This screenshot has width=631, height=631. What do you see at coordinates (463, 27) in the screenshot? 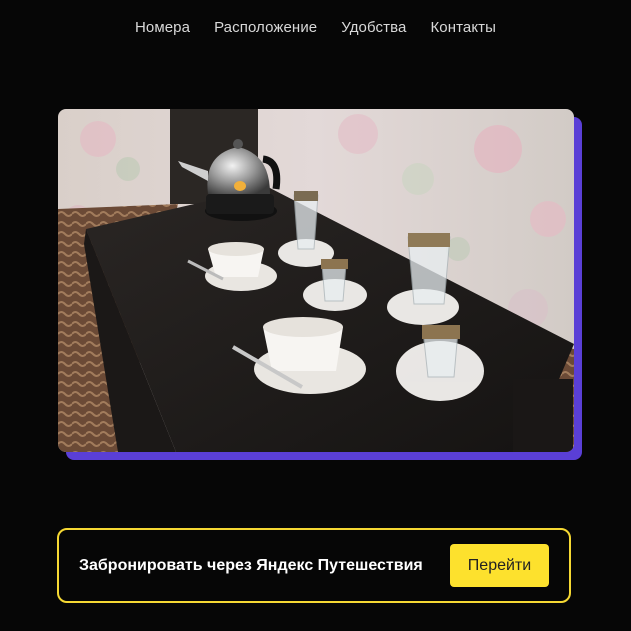
I see `nav-item-contacts: Контакты` at bounding box center [463, 27].